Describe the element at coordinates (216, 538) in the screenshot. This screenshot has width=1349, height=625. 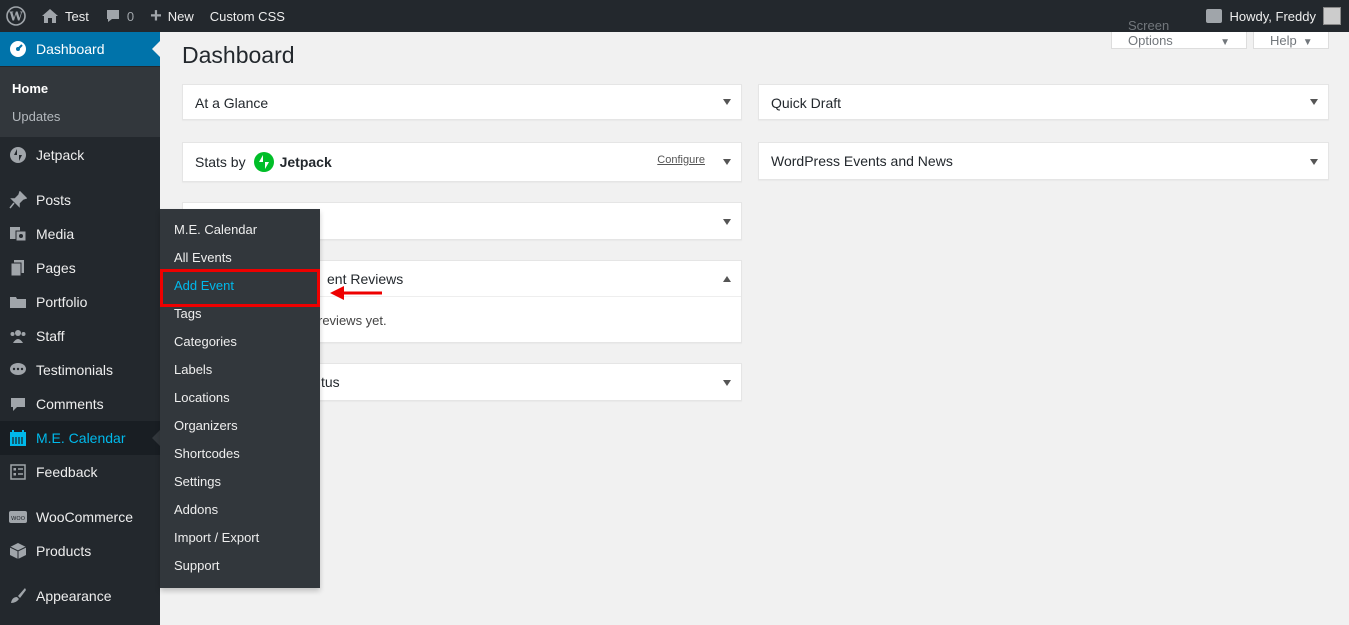
I see `flyout-import-export: Import / Export` at that location.